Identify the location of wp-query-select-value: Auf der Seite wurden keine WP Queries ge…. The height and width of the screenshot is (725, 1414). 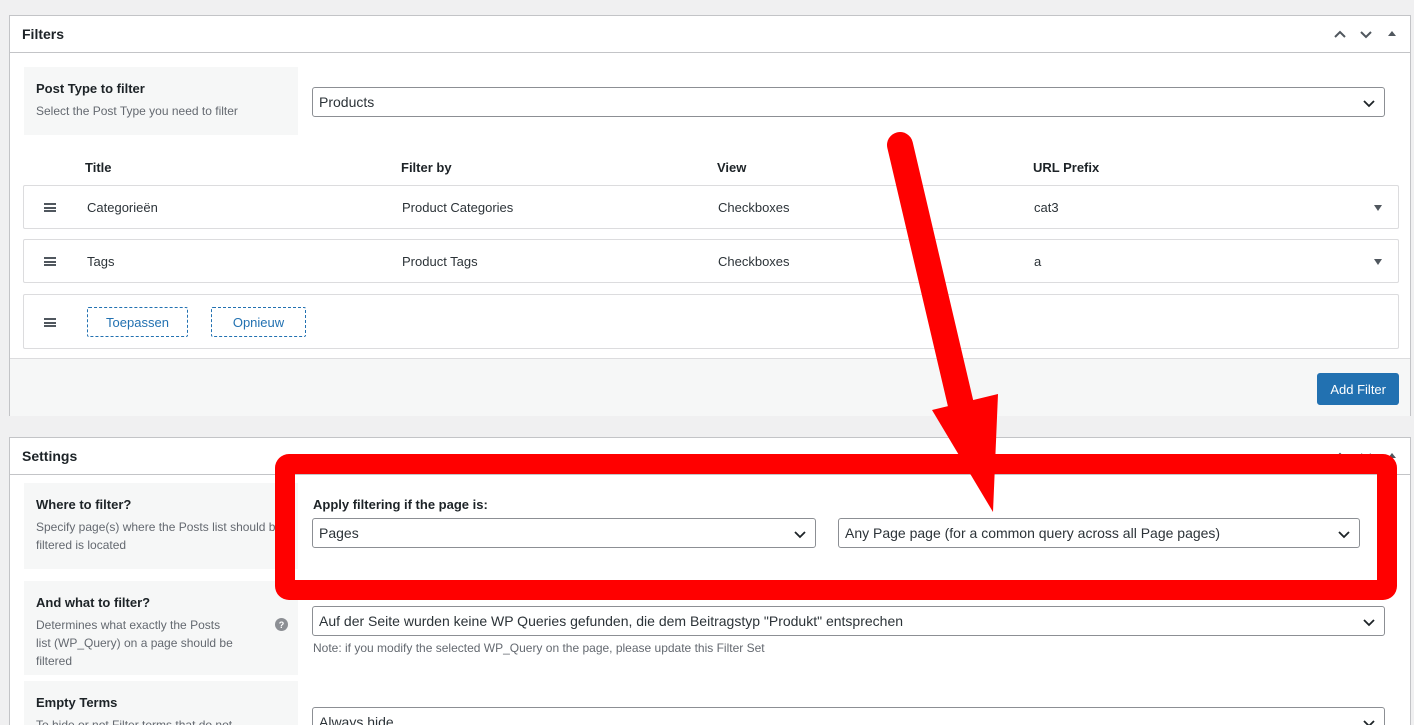
(611, 621).